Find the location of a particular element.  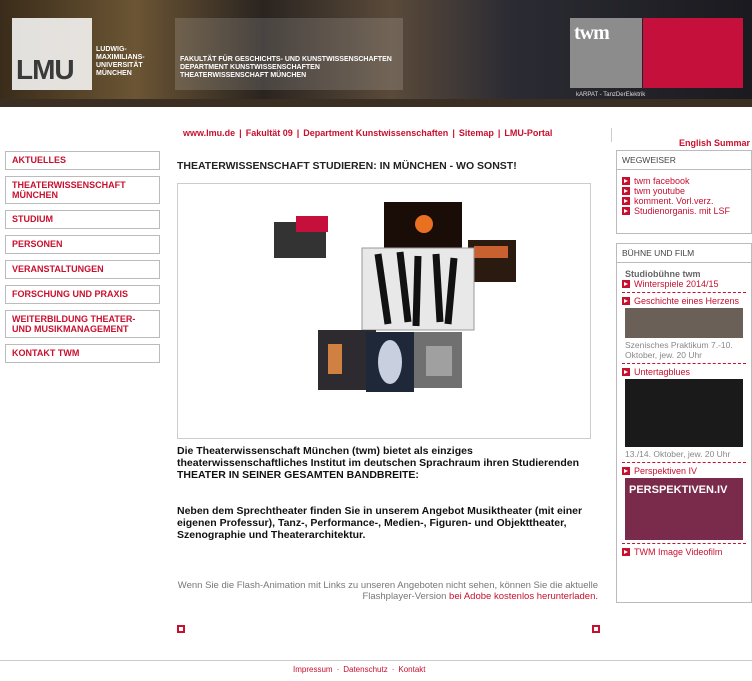

footer-divider is located at coordinates (376, 660).